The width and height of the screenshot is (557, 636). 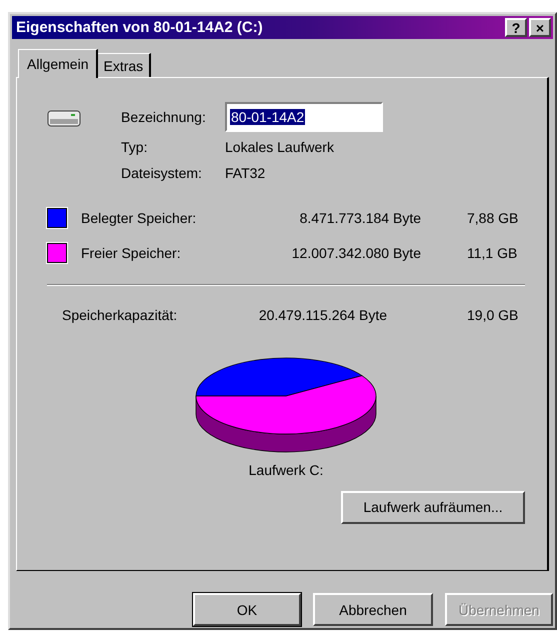 I want to click on usage-bytes: 8.471.773.184 Byte, so click(x=359, y=218).